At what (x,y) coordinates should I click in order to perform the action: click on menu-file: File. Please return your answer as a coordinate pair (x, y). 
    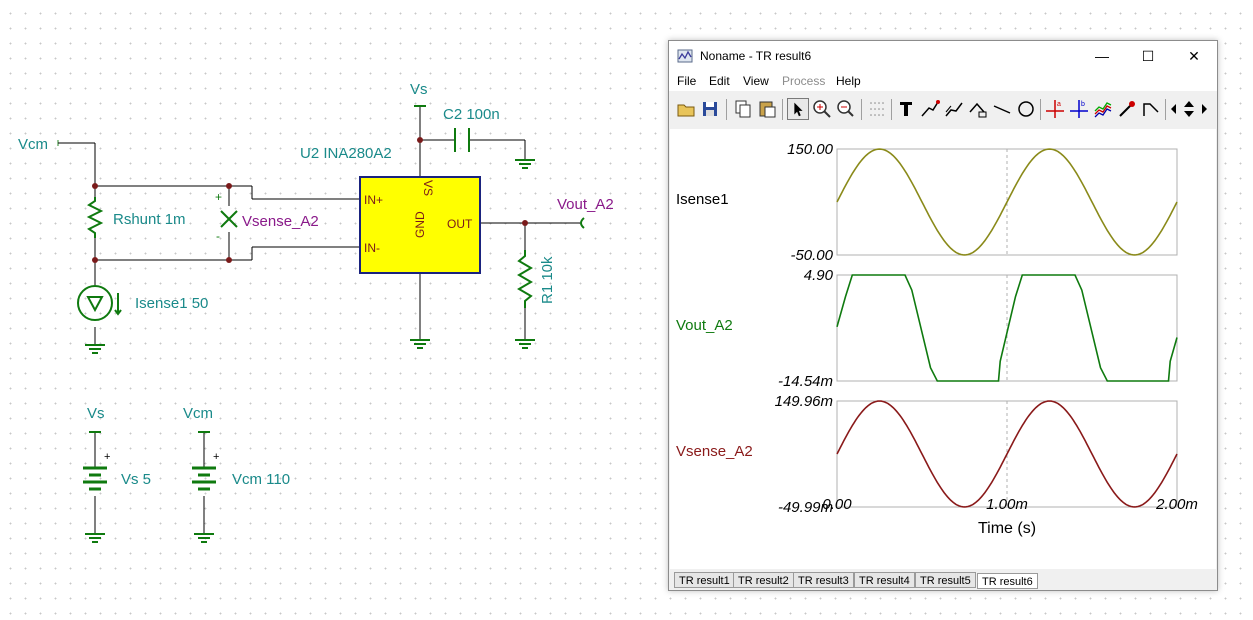
    Looking at the image, I should click on (686, 81).